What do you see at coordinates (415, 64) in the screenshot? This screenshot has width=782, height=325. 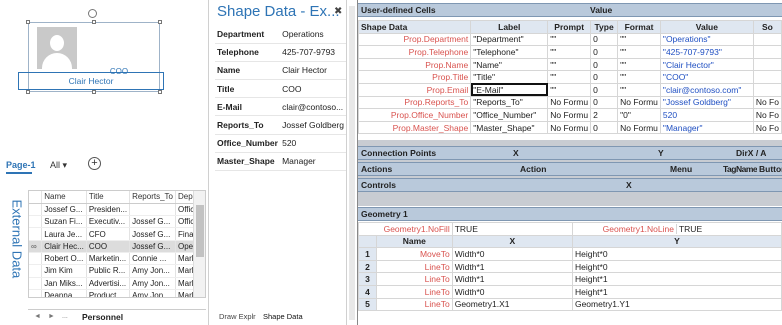 I see `row-name: Prop.Name` at bounding box center [415, 64].